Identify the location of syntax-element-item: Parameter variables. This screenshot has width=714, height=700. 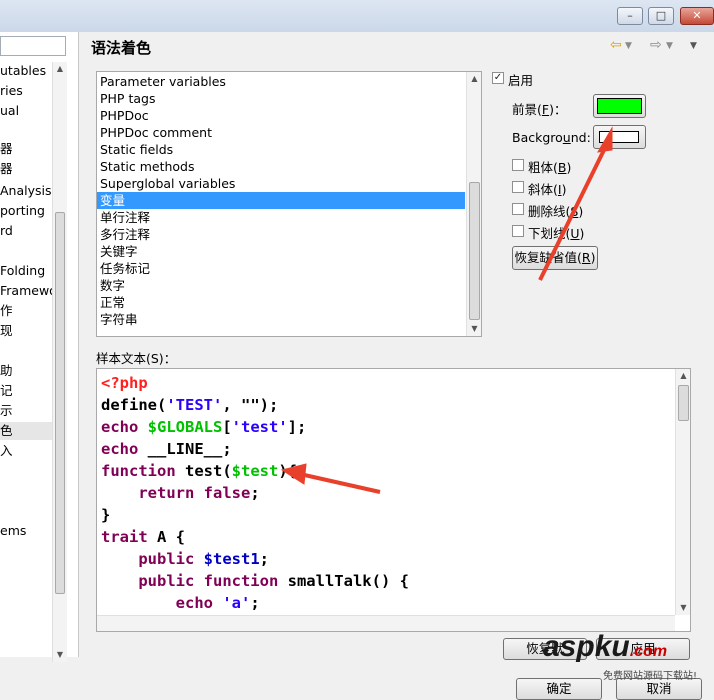
(281, 81).